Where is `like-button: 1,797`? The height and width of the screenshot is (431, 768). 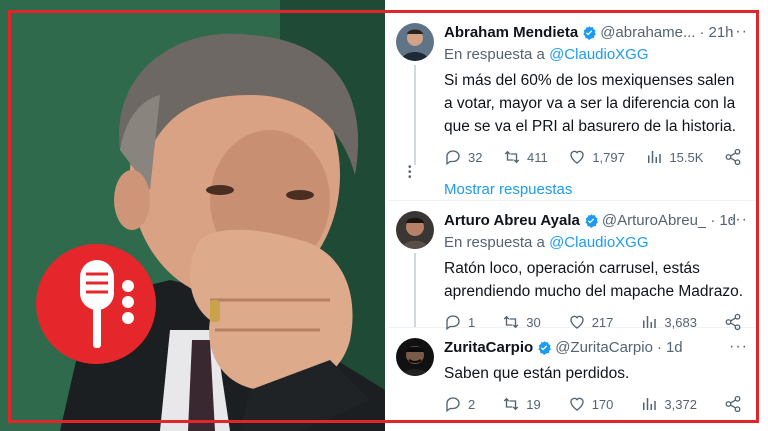 like-button: 1,797 is located at coordinates (596, 157).